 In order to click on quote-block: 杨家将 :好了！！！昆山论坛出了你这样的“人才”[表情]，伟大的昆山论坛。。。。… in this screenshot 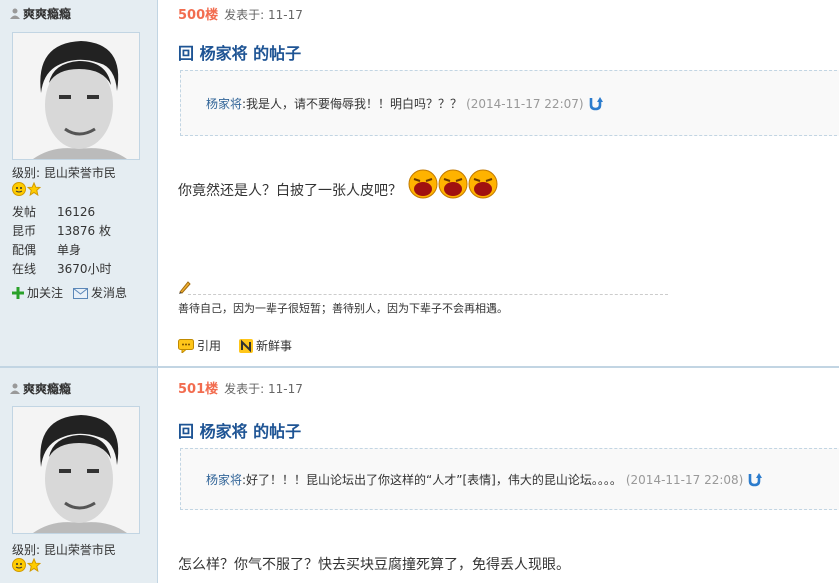, I will do `click(509, 479)`.